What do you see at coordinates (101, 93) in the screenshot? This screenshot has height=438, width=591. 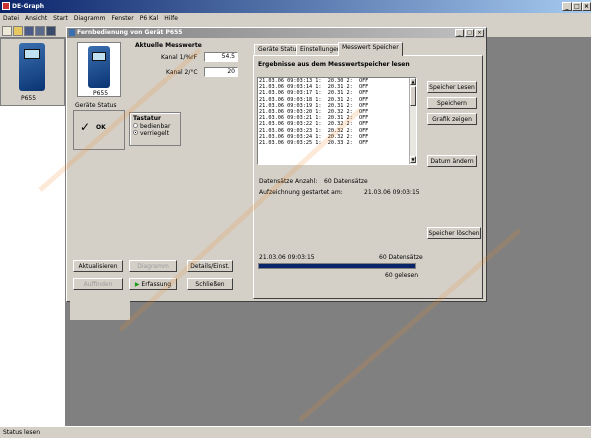 I see `device-label: P655` at bounding box center [101, 93].